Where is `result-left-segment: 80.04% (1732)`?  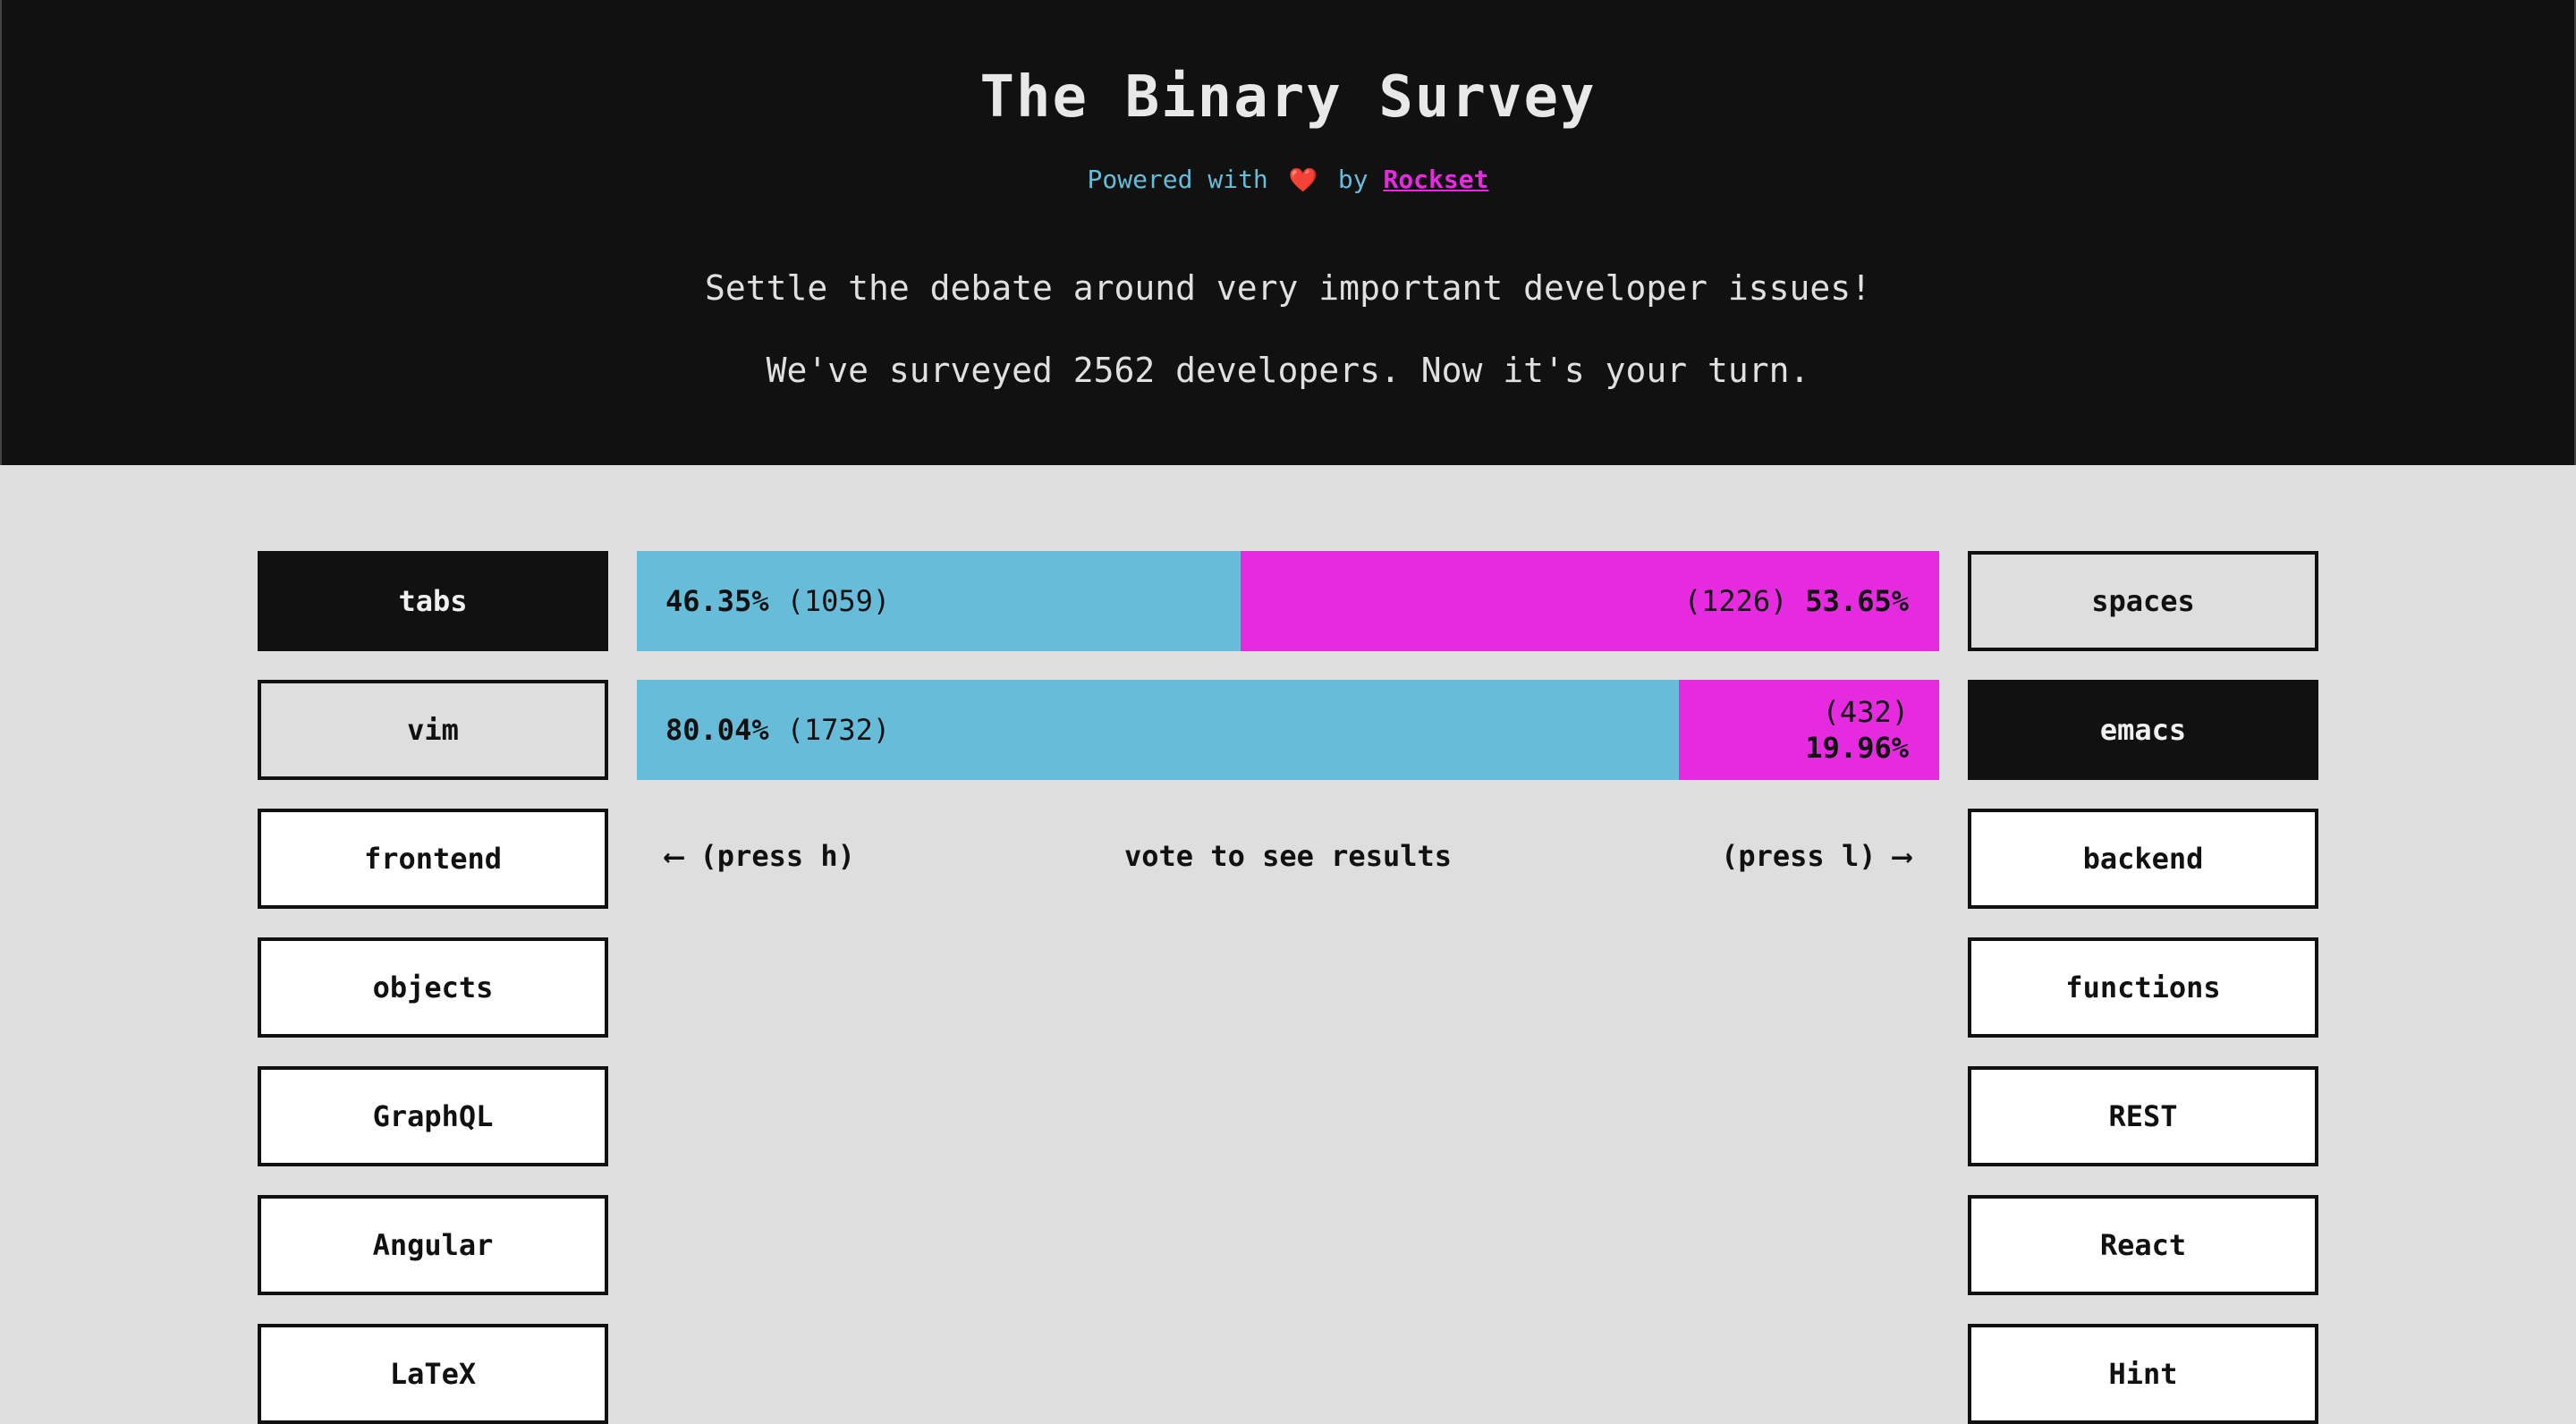
result-left-segment: 80.04% (1732) is located at coordinates (1158, 730).